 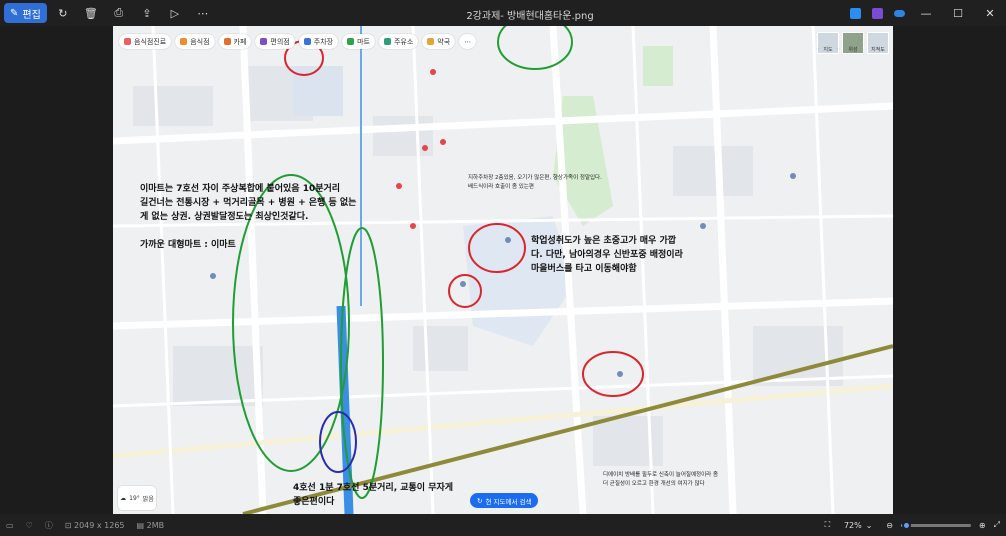 I want to click on status-right: ⛶ 72% ⌄ ⊖ ⊕ ⤢, so click(x=912, y=525).